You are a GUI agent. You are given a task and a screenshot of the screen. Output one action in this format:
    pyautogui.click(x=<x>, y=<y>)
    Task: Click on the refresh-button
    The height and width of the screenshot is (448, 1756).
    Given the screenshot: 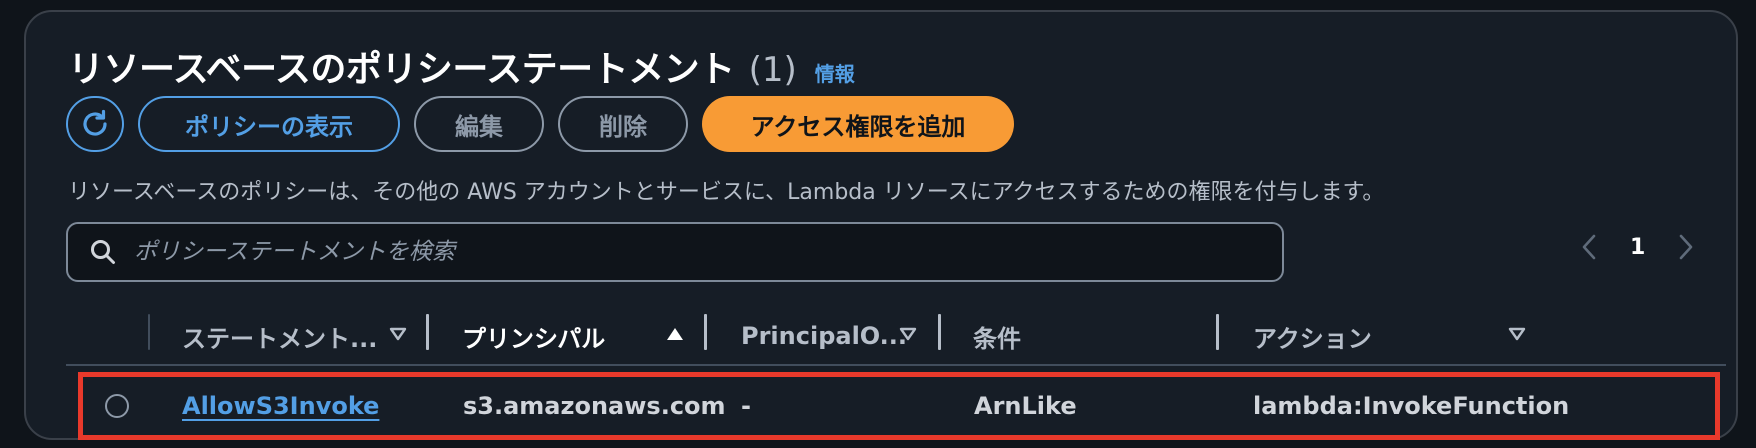 What is the action you would take?
    pyautogui.click(x=95, y=124)
    